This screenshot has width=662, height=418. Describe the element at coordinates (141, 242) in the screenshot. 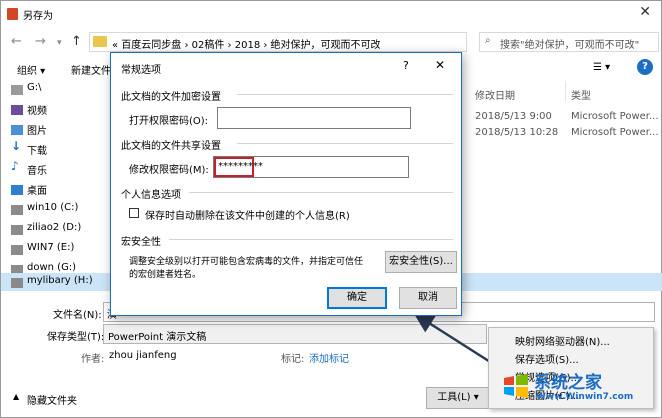

I see `macro-section-heading: 宏安全性` at that location.